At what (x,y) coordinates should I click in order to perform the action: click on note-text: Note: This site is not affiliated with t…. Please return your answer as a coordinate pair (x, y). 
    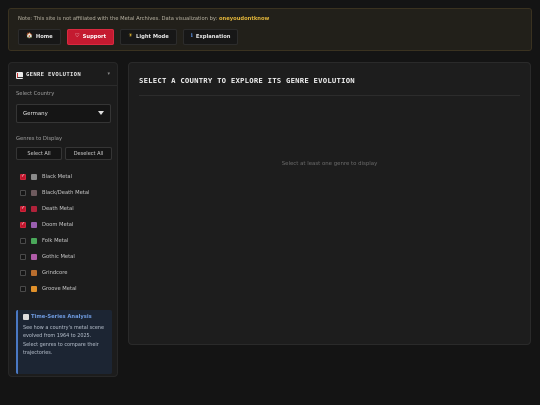
    Looking at the image, I should click on (118, 19).